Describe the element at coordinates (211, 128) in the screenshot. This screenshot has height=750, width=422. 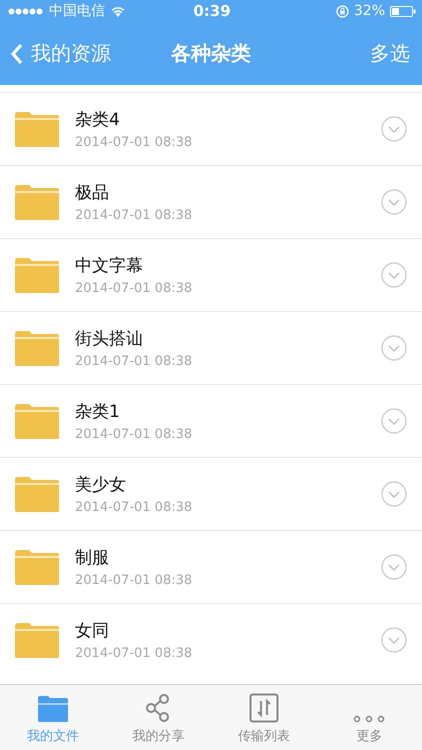
I see `folder-row: 杂类4 2014-07-01 08:38` at that location.